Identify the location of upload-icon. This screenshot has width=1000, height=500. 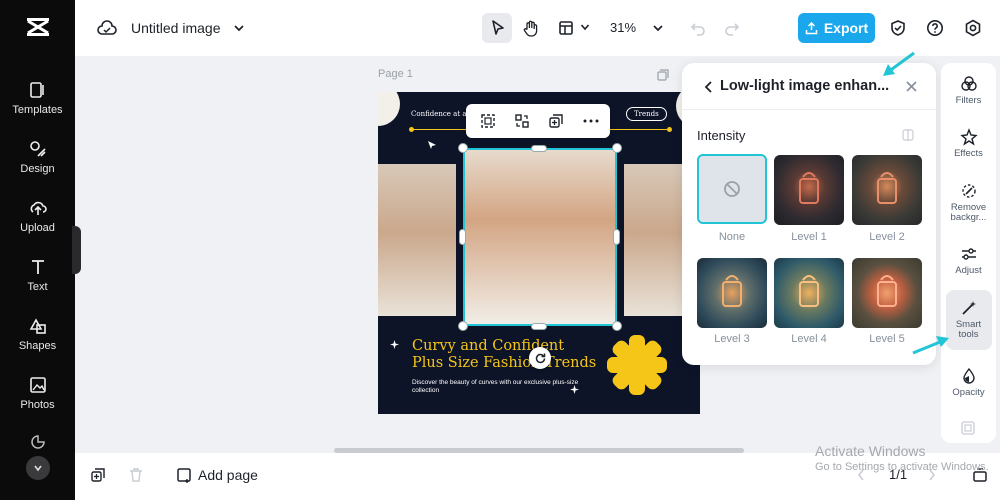
(38, 208).